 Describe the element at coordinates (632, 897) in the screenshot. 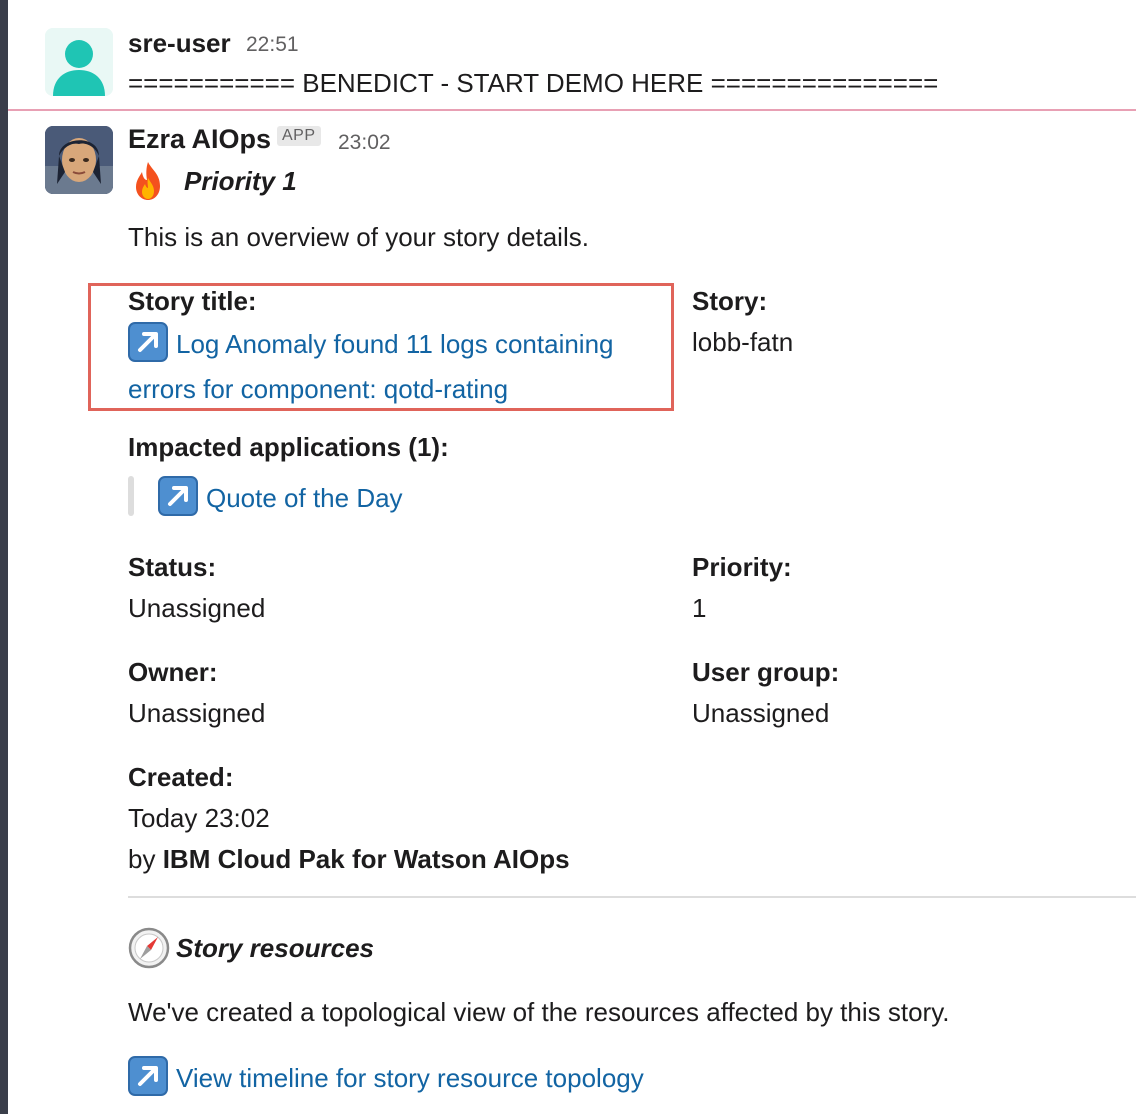

I see `section-divider` at that location.